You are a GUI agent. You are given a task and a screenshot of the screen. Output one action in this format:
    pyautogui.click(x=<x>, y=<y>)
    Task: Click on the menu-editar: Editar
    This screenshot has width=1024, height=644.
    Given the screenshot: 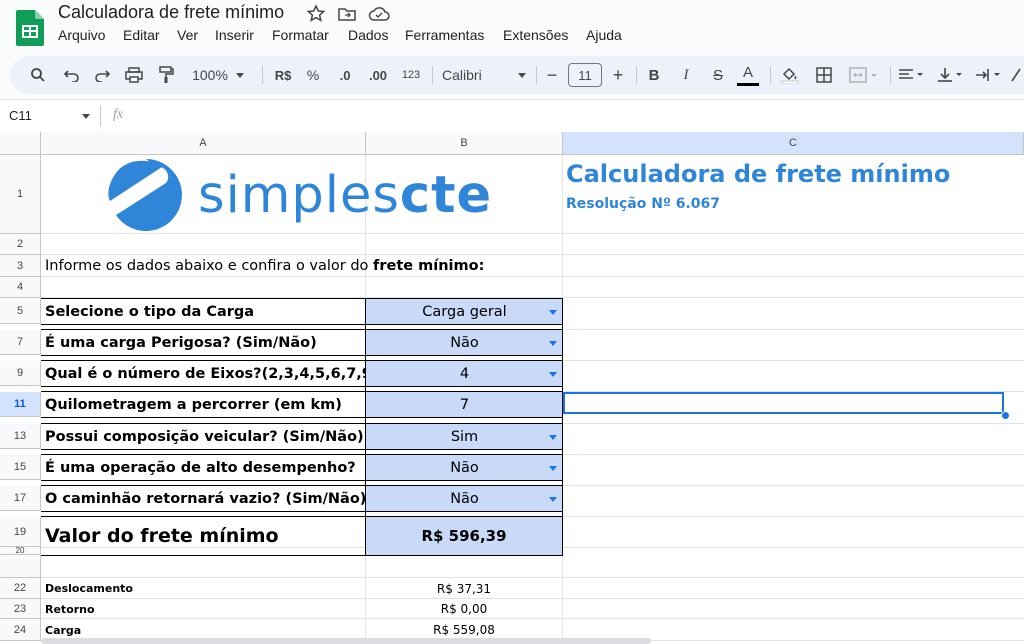 What is the action you would take?
    pyautogui.click(x=141, y=35)
    